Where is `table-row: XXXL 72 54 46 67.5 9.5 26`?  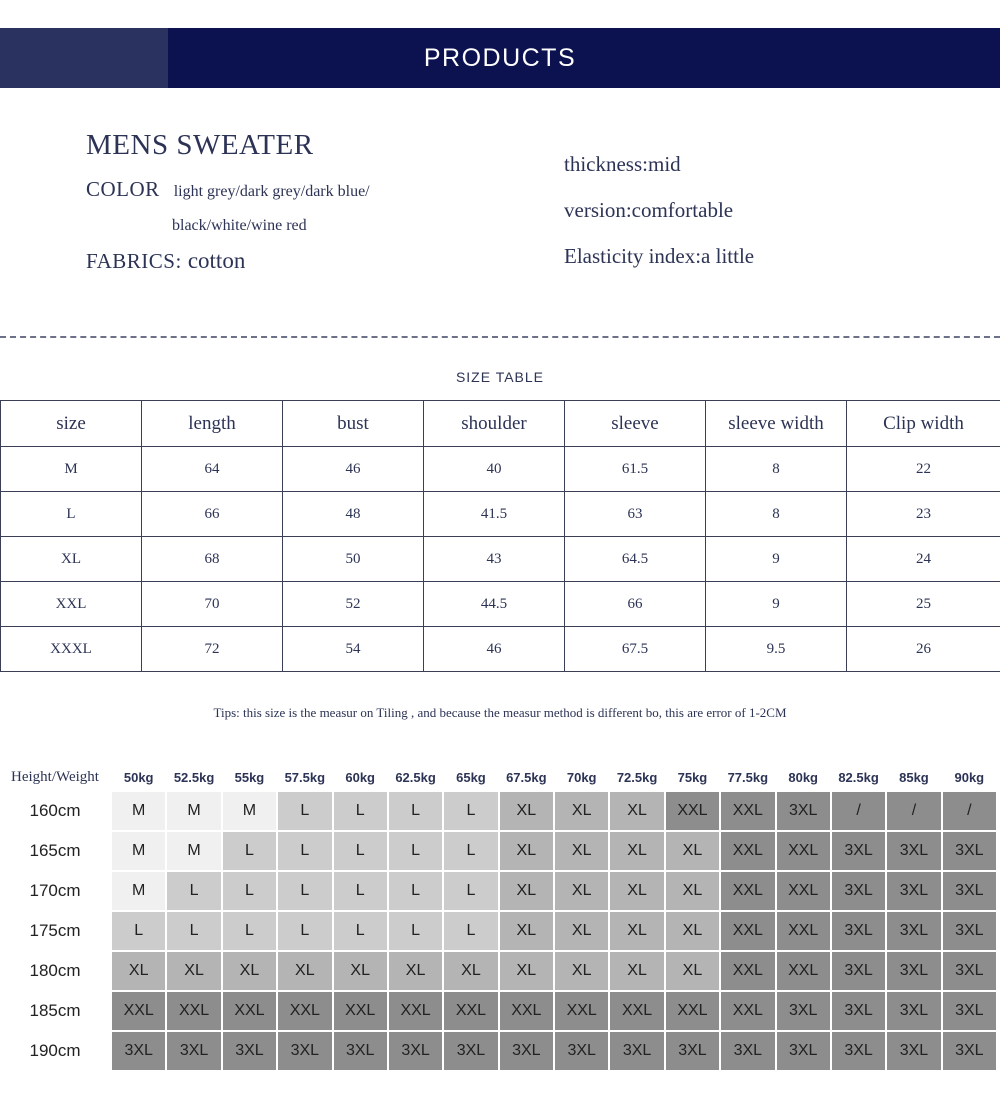 table-row: XXXL 72 54 46 67.5 9.5 26 is located at coordinates (500, 649).